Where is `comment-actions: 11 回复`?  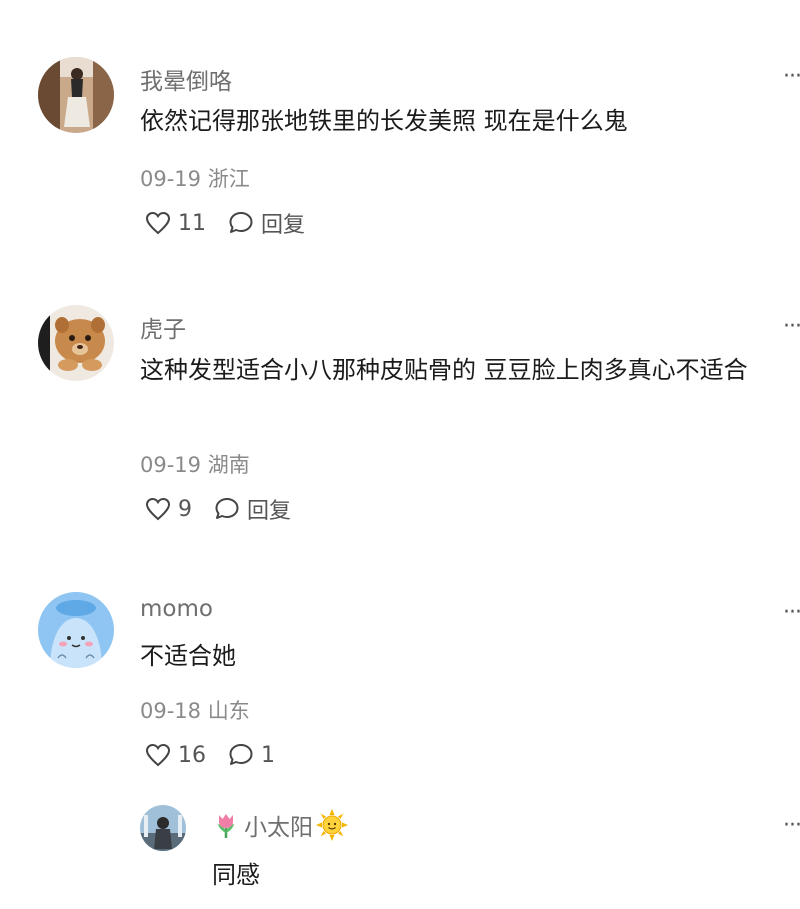
comment-actions: 11 回复 is located at coordinates (236, 223).